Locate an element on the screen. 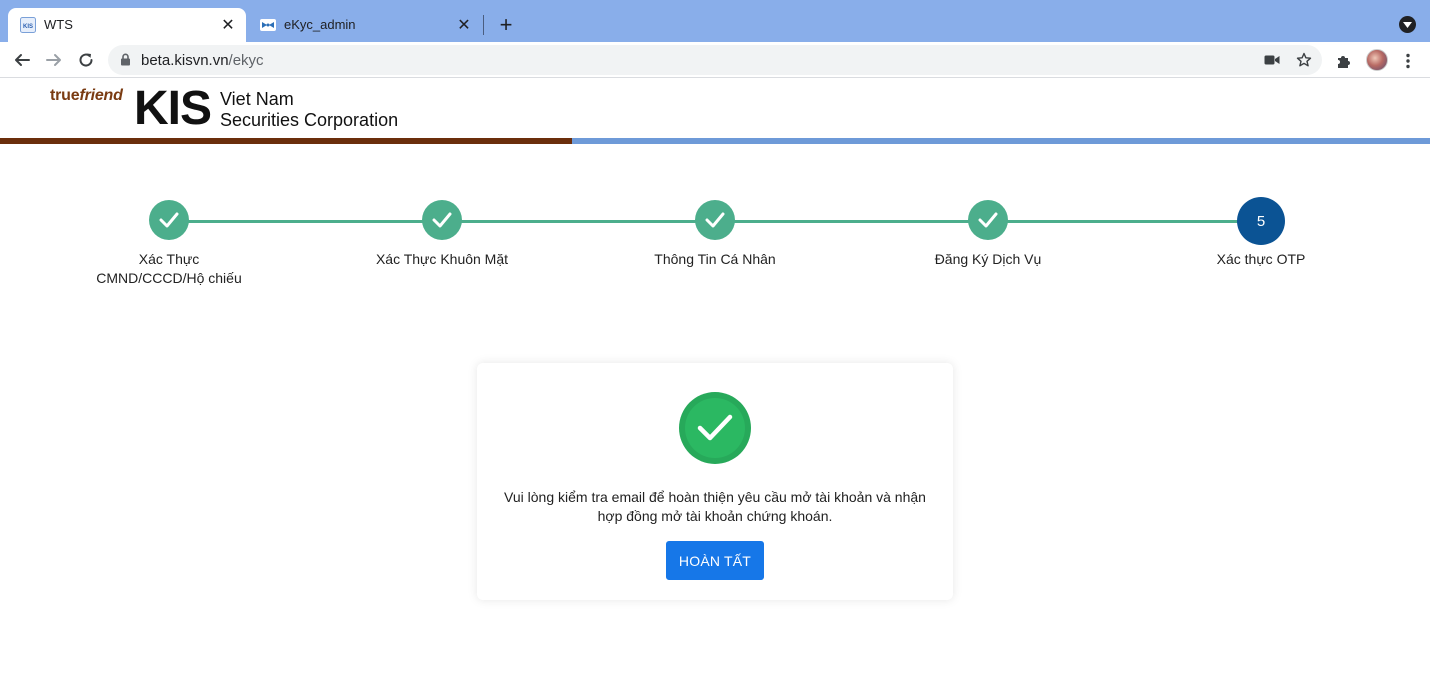 Image resolution: width=1430 pixels, height=693 pixels. lock-icon is located at coordinates (125, 62).